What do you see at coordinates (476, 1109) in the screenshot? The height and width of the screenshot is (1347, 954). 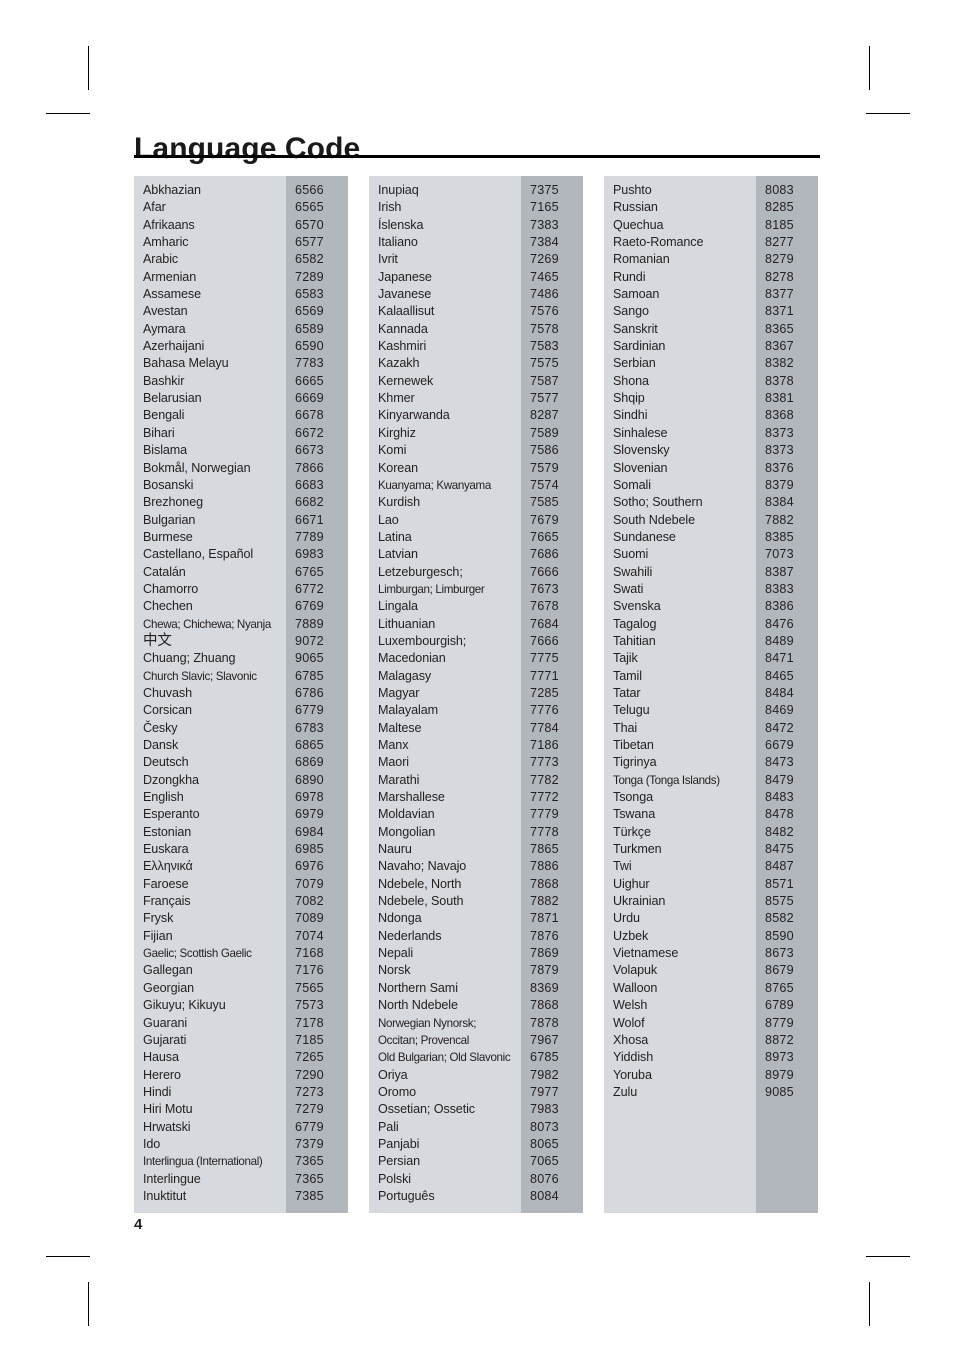 I see `table-row: Ossetian; Ossetic 7983` at bounding box center [476, 1109].